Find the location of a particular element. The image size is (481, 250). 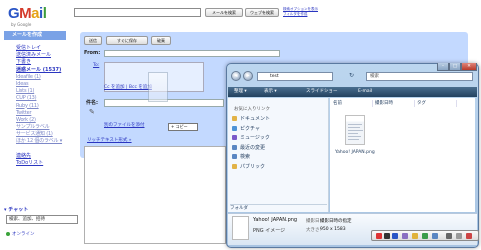

gmail-logo: GMail is located at coordinates (27, 13).